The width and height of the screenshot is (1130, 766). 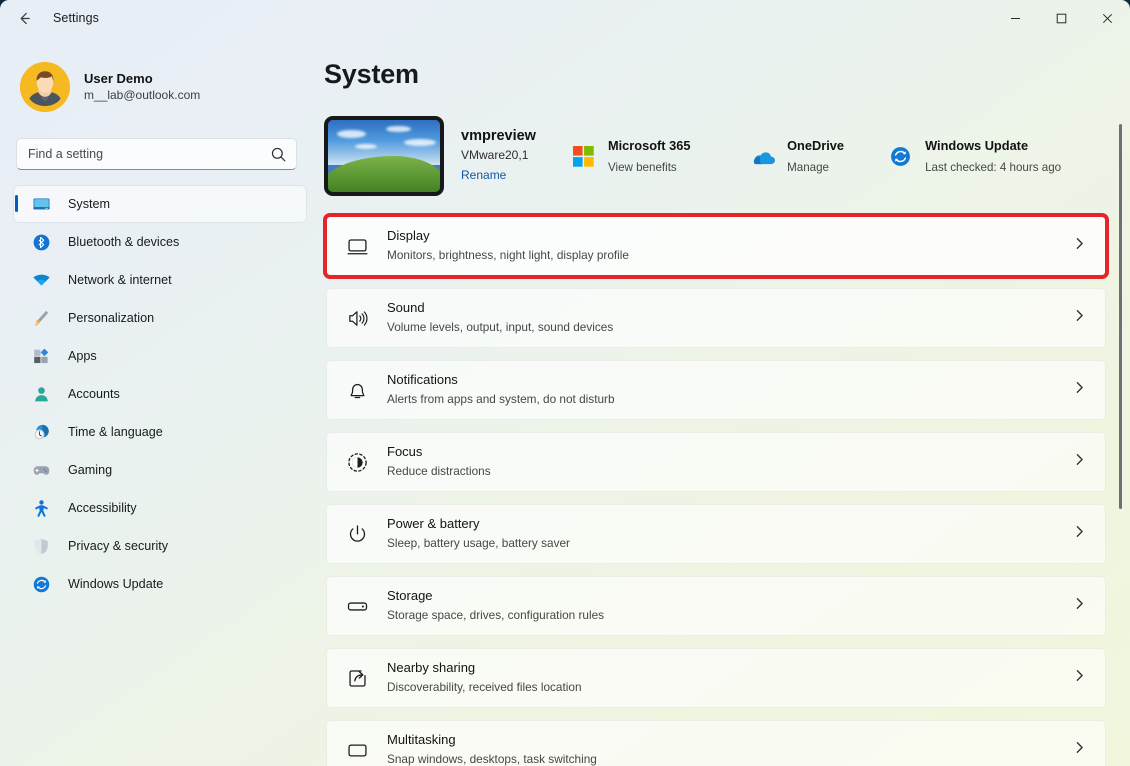 I want to click on sidebar-item-label: Accounts, so click(x=94, y=394).